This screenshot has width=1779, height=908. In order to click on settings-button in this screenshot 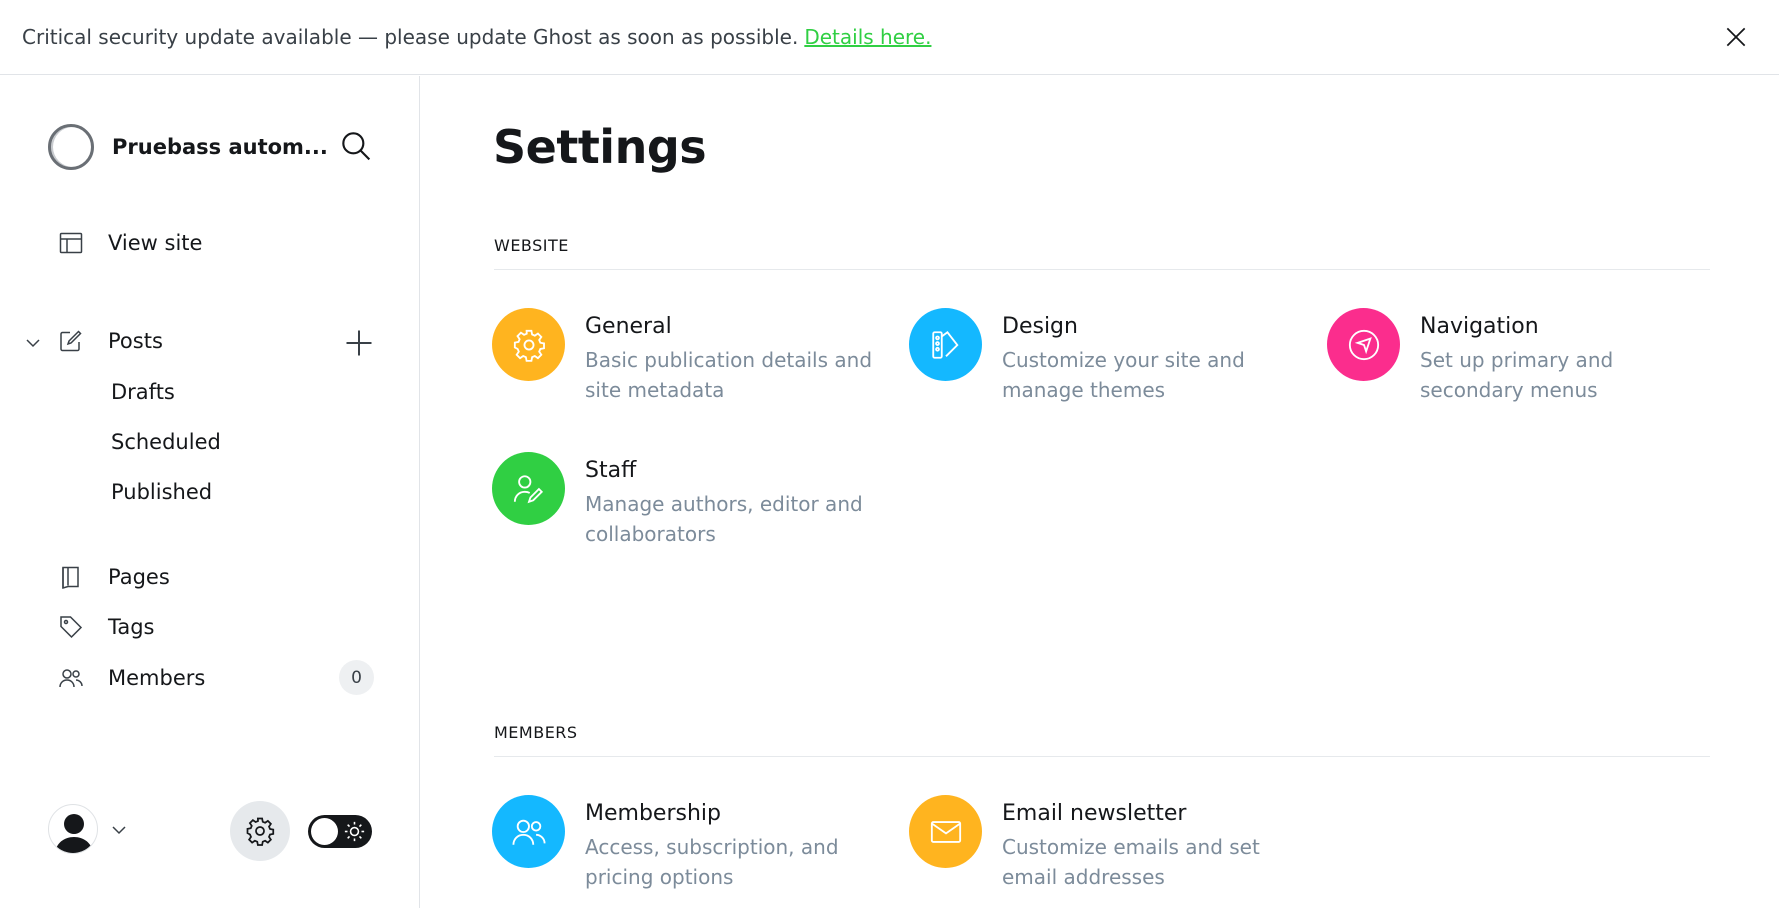, I will do `click(260, 831)`.